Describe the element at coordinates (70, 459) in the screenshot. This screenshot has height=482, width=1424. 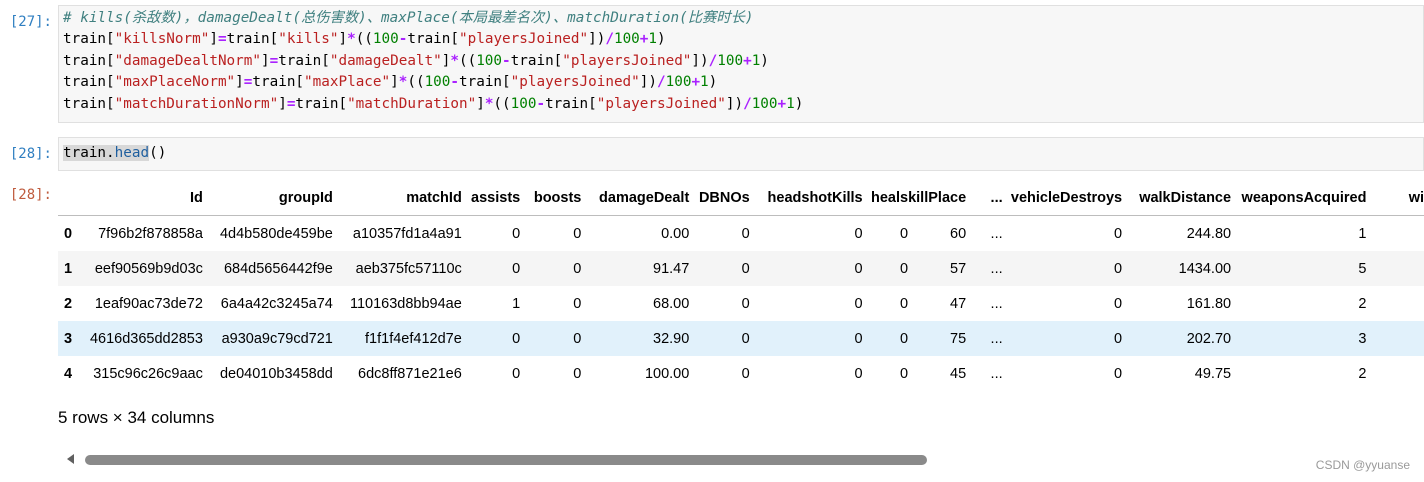
I see `scroll-left-arrow-icon` at that location.